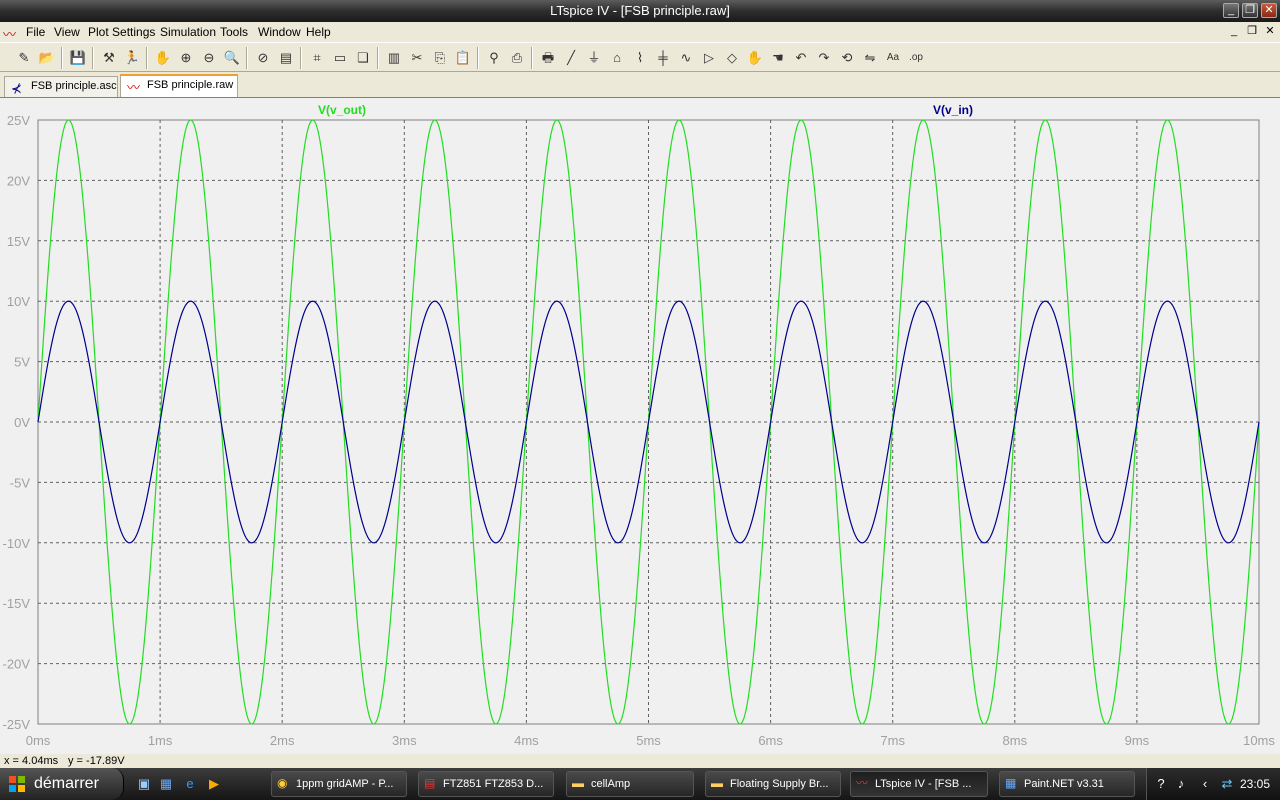  I want to click on autorange-icon: ▤, so click(286, 58).